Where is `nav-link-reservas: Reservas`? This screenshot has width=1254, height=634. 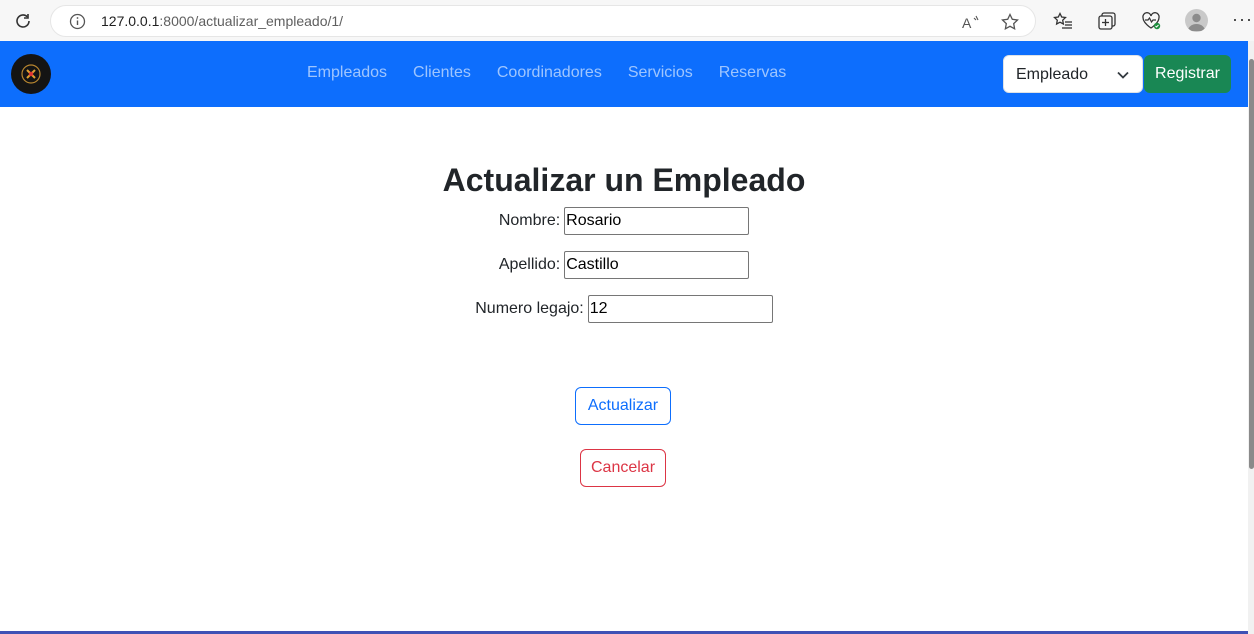
nav-link-reservas: Reservas is located at coordinates (753, 73).